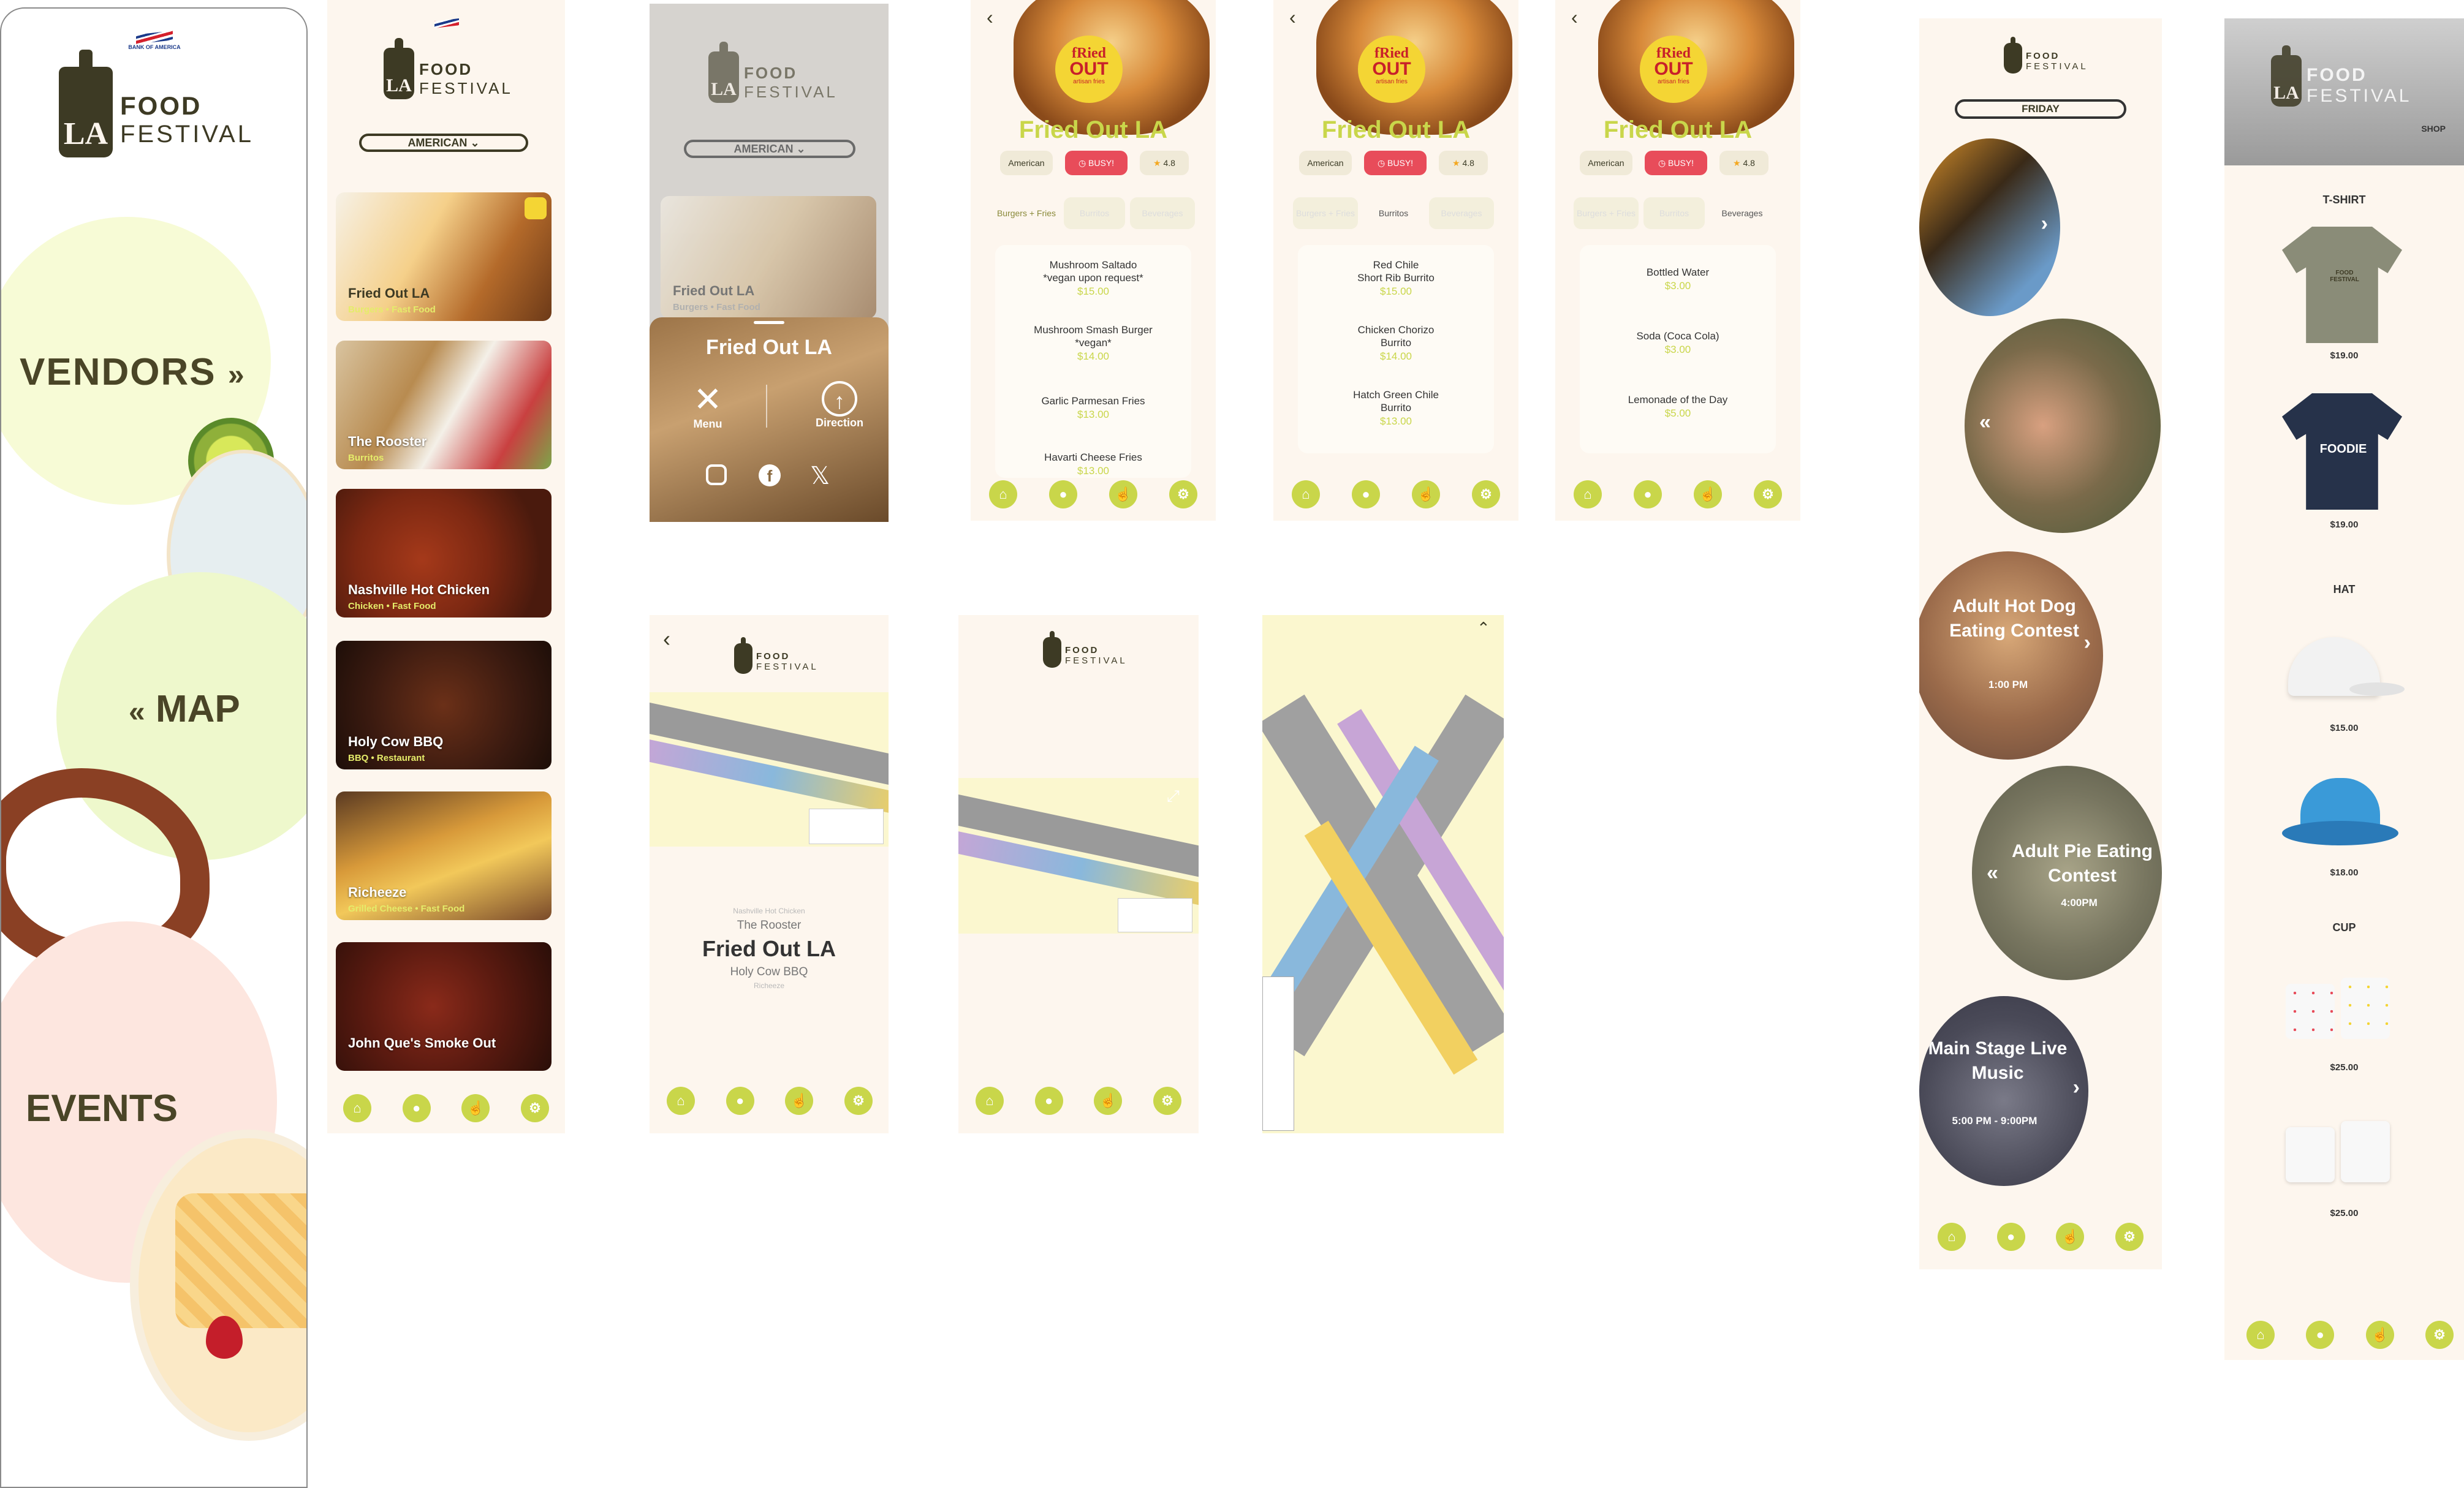 The height and width of the screenshot is (1488, 2464). What do you see at coordinates (769, 322) in the screenshot?
I see `popup-handle` at bounding box center [769, 322].